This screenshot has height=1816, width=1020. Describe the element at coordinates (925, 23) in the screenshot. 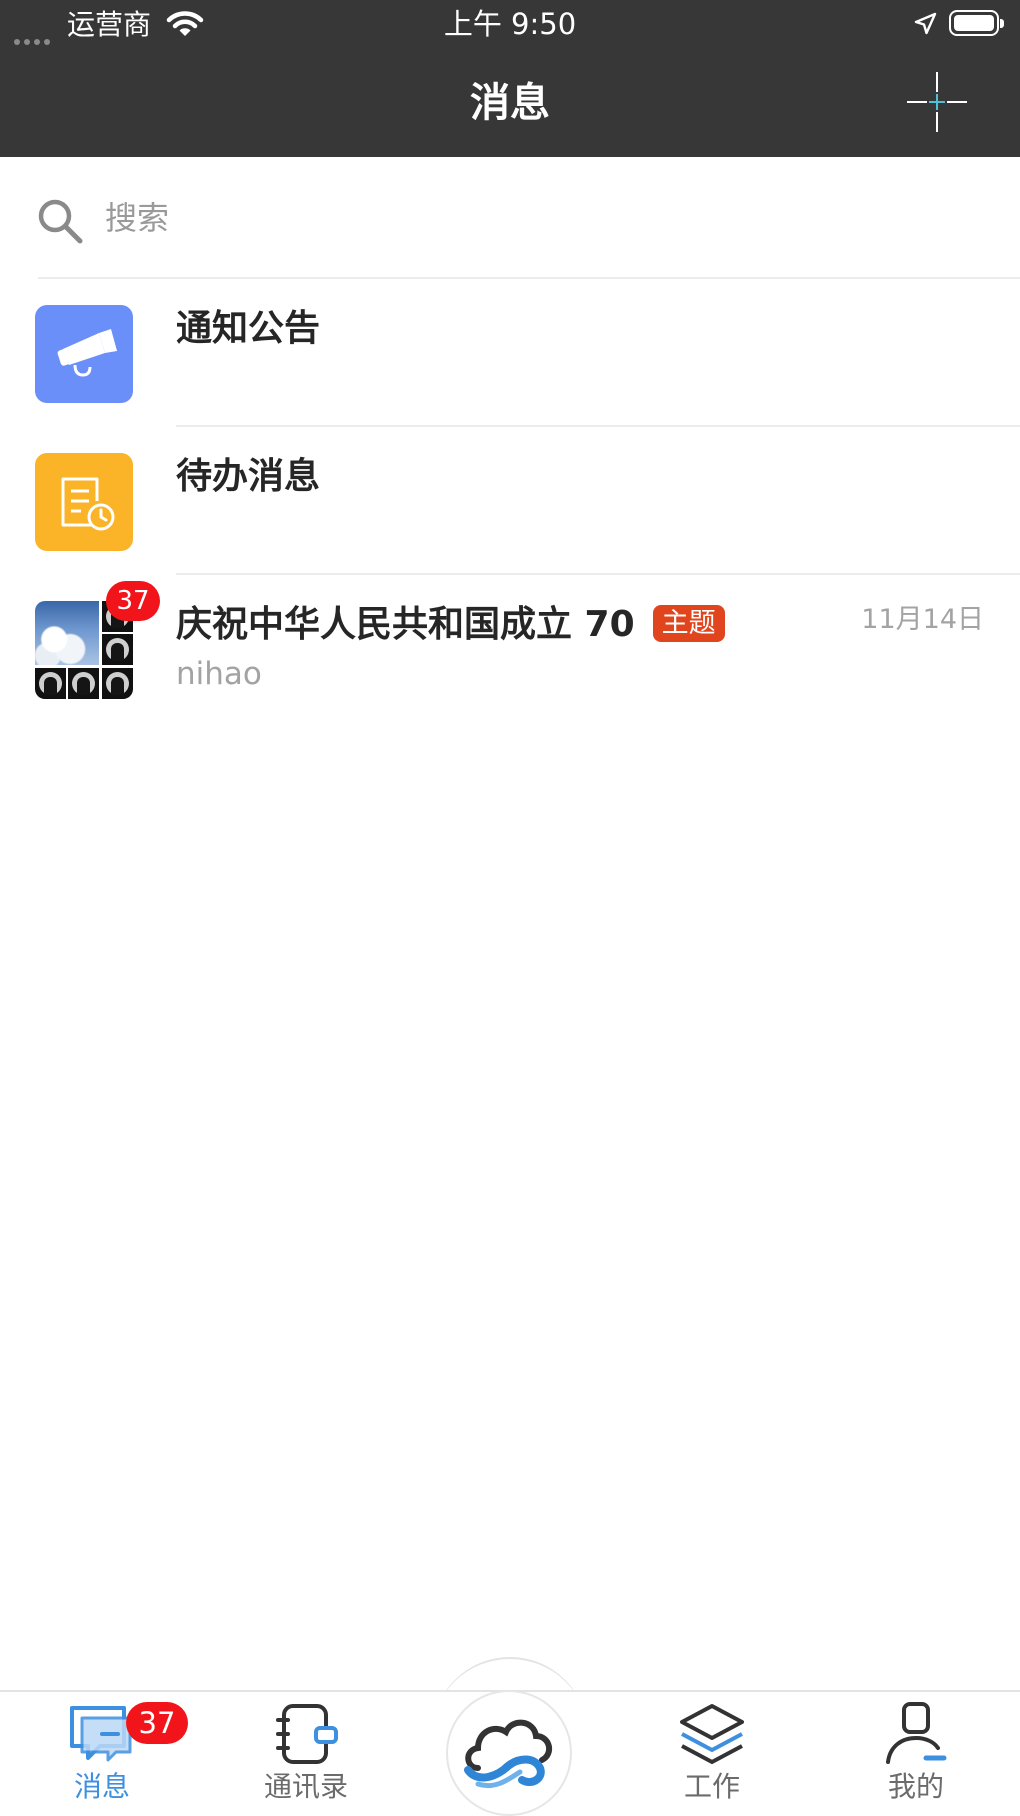

I see `location-arrow-icon` at that location.